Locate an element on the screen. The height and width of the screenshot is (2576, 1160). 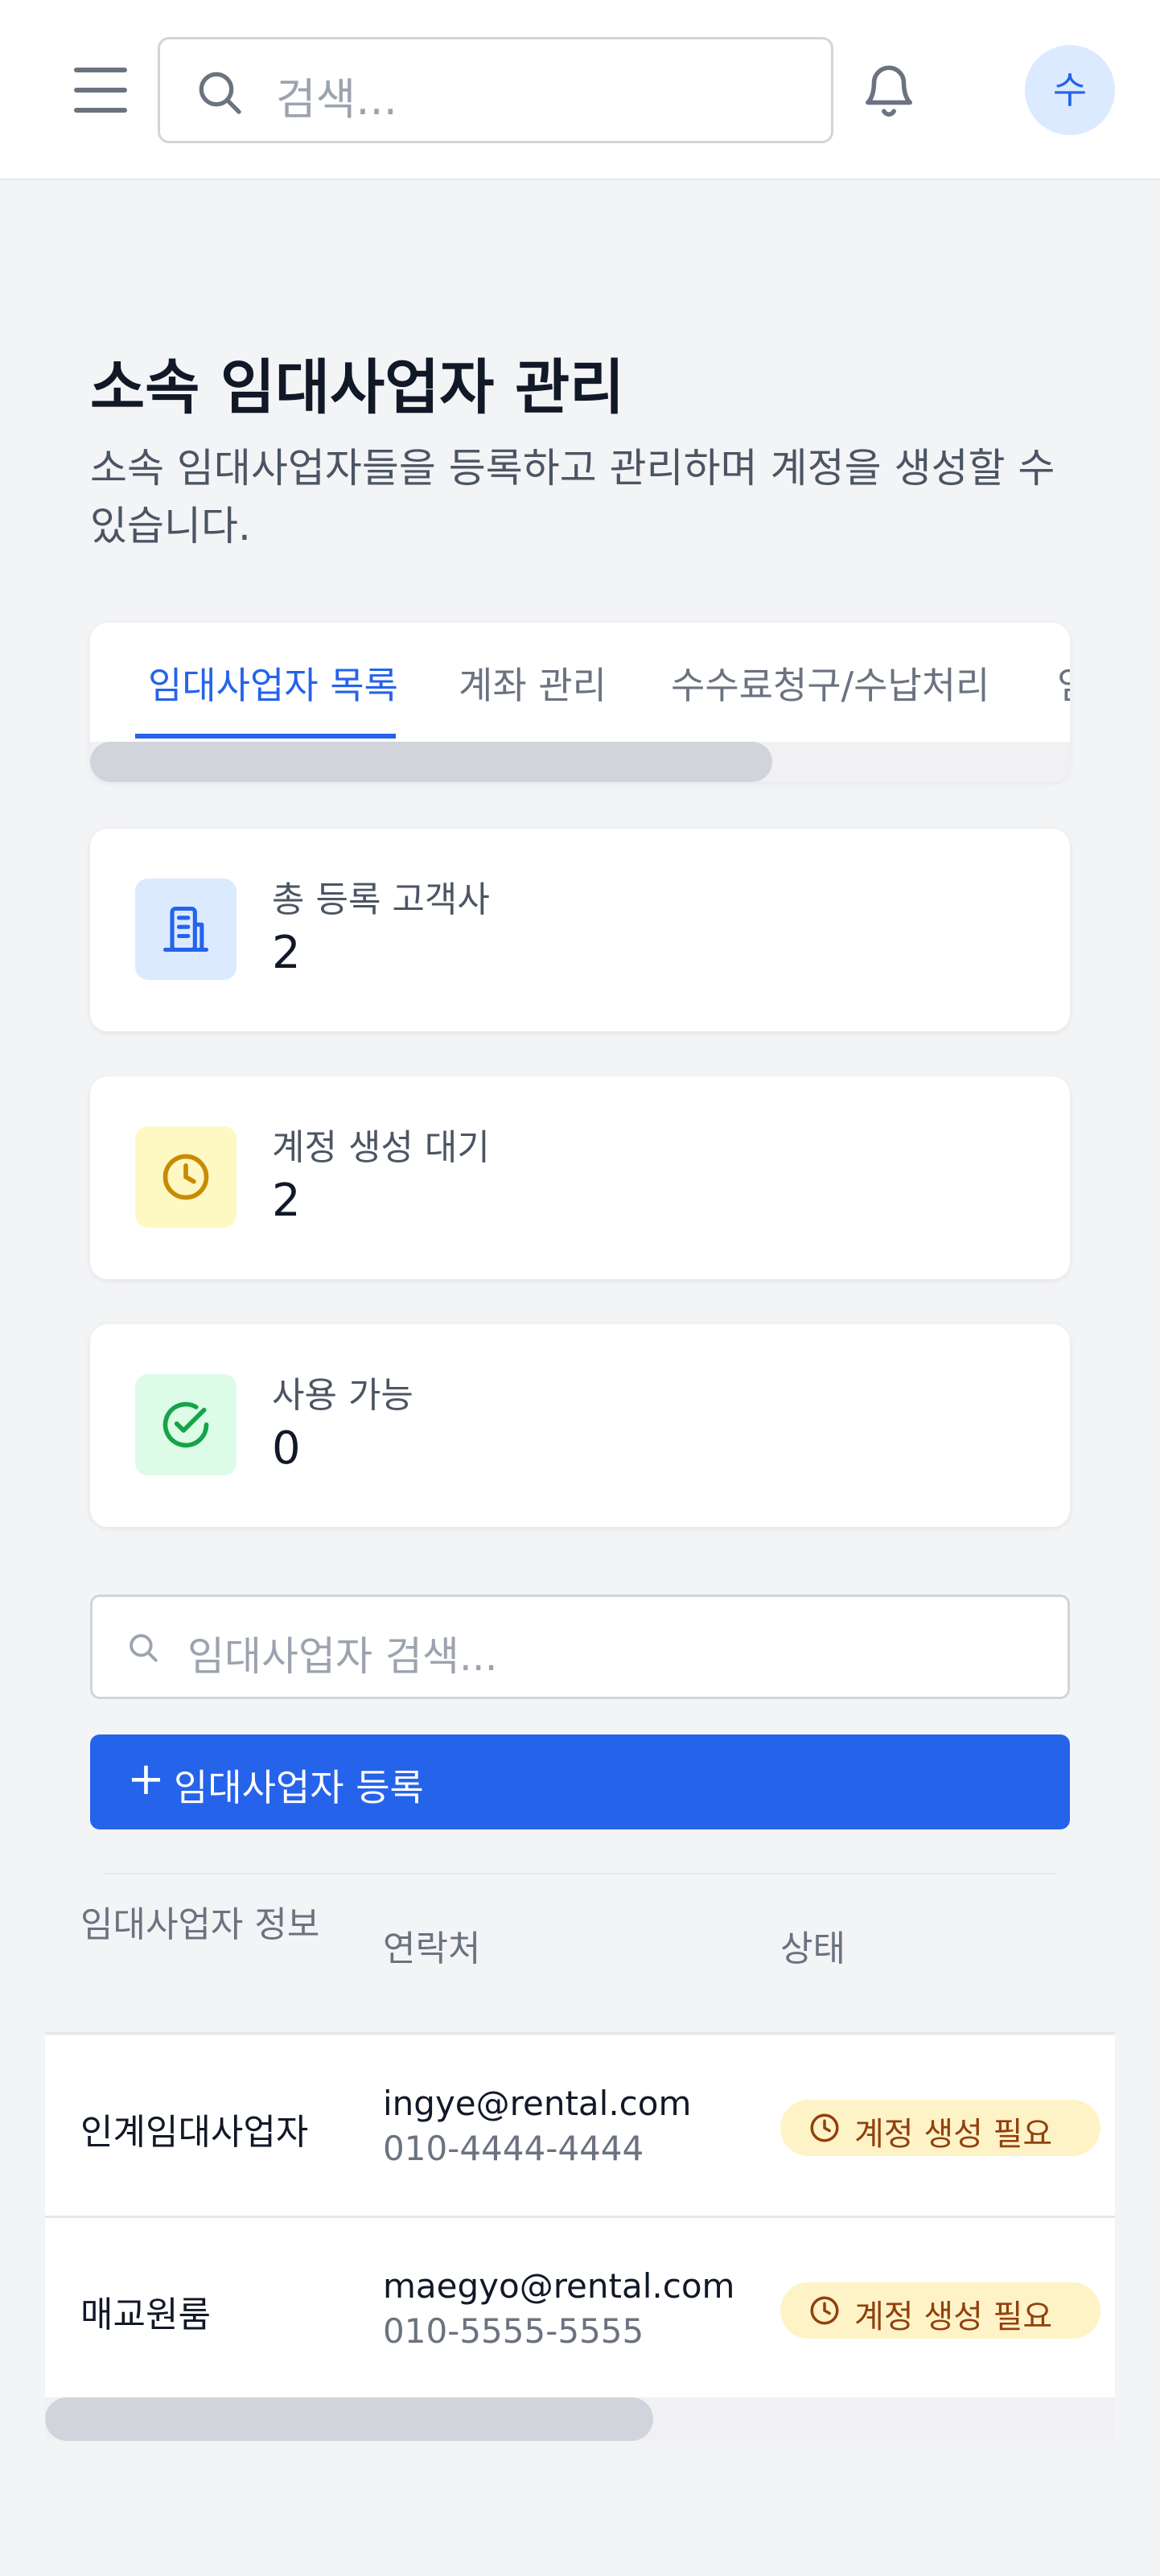
top-bar: 검색... 수 is located at coordinates (580, 90).